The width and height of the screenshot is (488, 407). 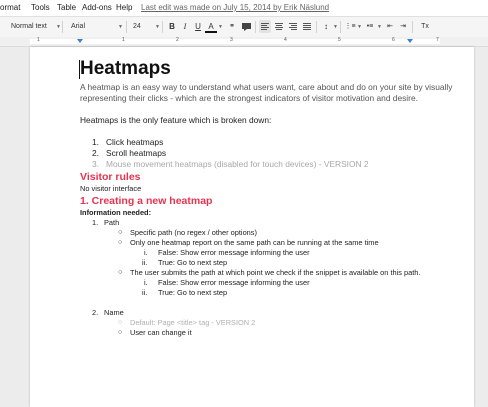 What do you see at coordinates (40, 8) in the screenshot?
I see `menu-tools: Tools` at bounding box center [40, 8].